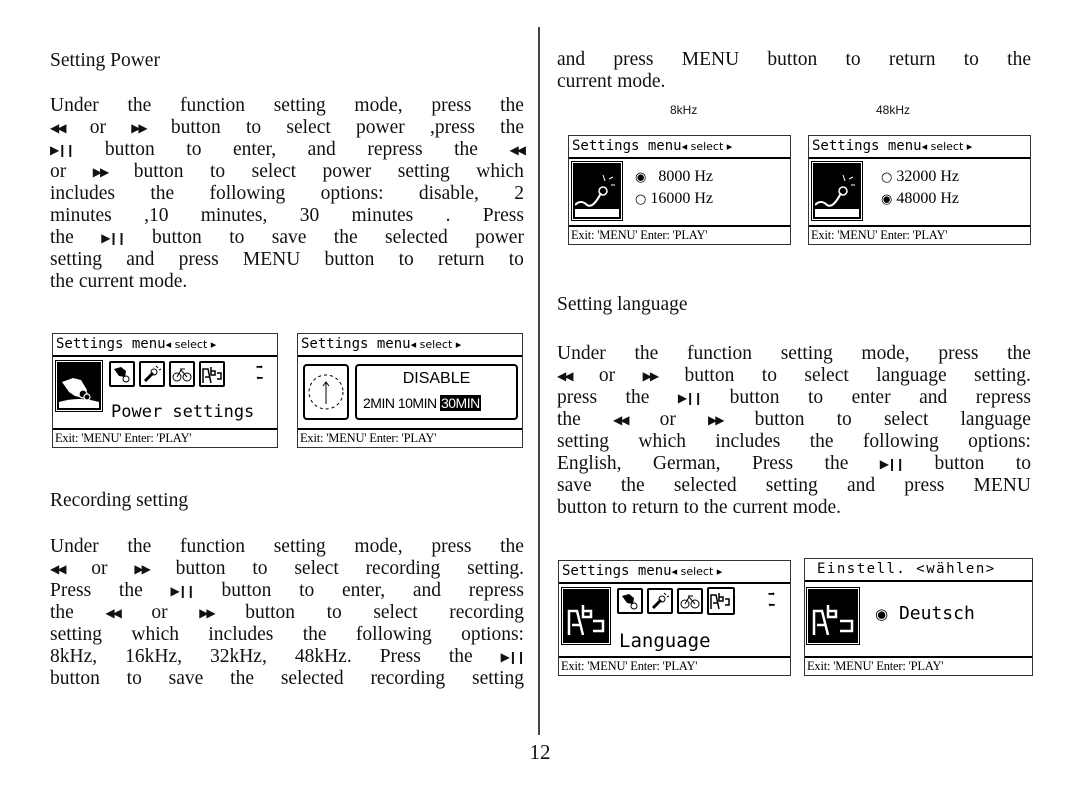 The width and height of the screenshot is (1080, 785). Describe the element at coordinates (665, 641) in the screenshot. I see `lcd-menu-label: Language` at that location.